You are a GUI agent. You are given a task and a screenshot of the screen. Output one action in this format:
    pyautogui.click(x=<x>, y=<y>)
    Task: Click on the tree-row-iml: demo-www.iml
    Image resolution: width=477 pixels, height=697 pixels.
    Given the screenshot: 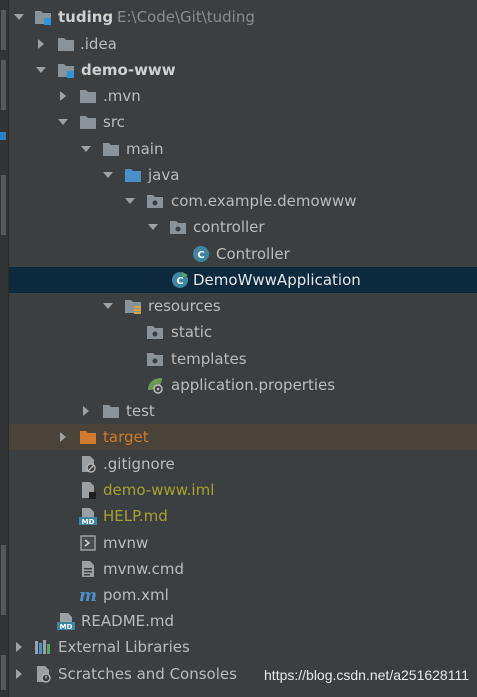 What is the action you would take?
    pyautogui.click(x=243, y=490)
    